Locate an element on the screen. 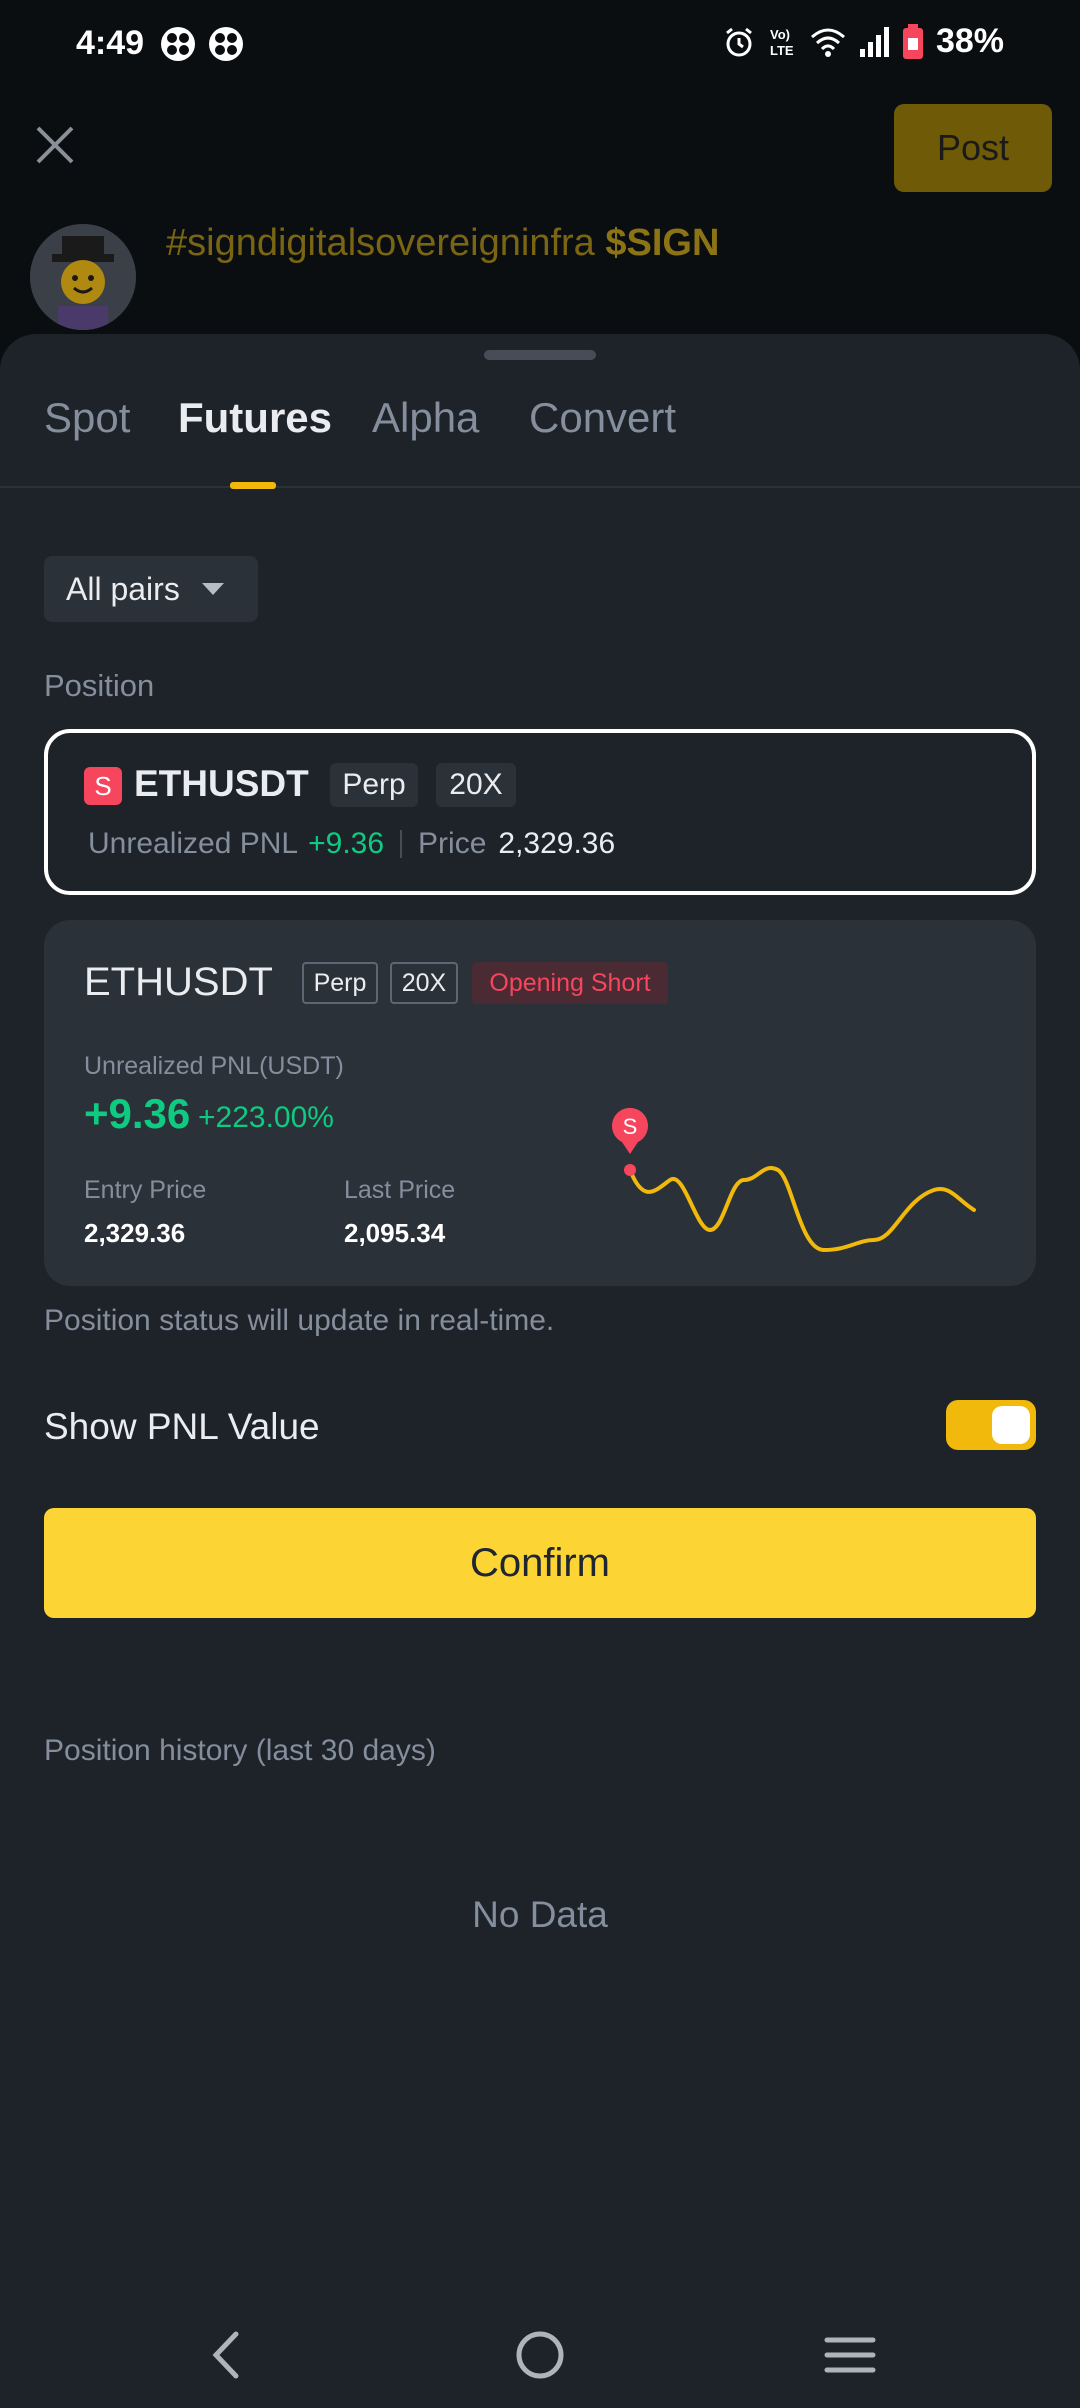 This screenshot has height=2408, width=1080. pnl-label: Unrealized PNL is located at coordinates (193, 843).